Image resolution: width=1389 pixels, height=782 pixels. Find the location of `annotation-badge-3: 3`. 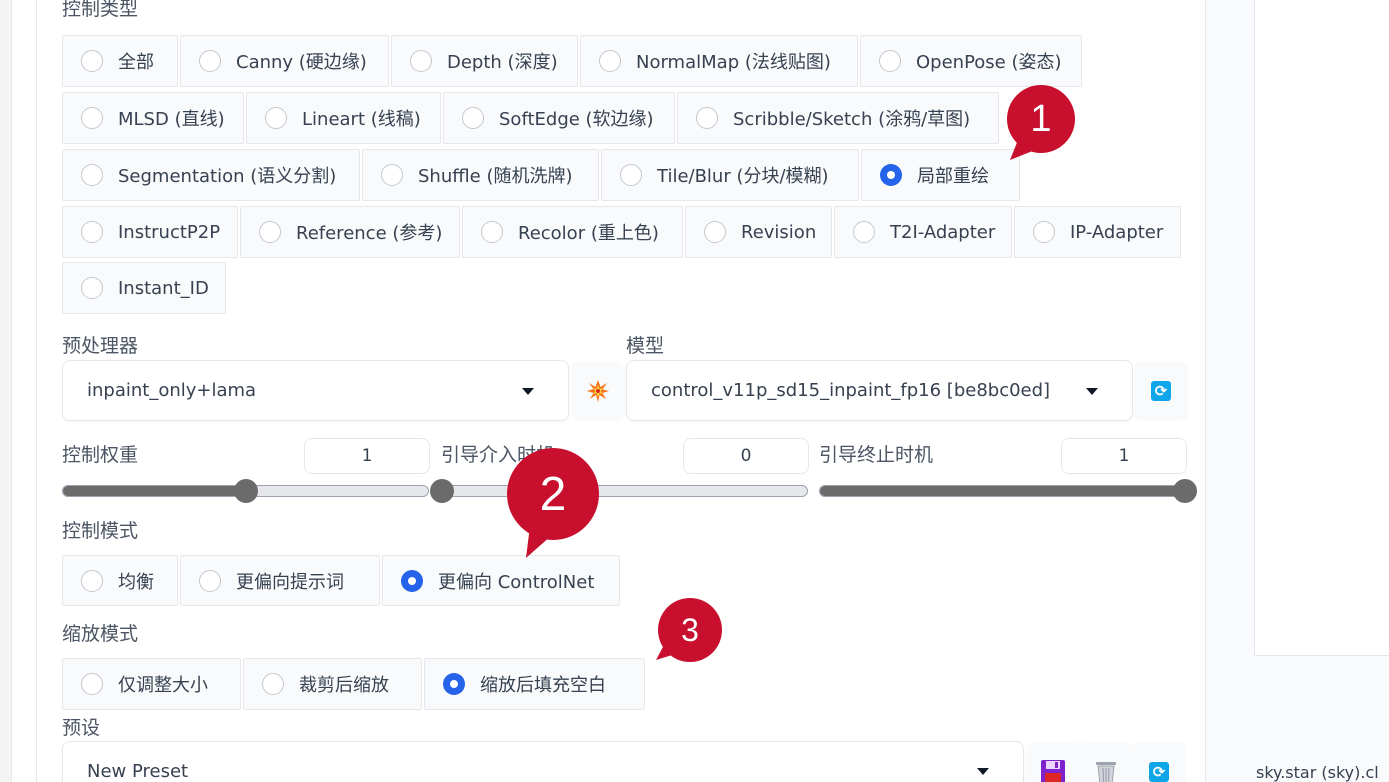

annotation-badge-3: 3 is located at coordinates (690, 630).